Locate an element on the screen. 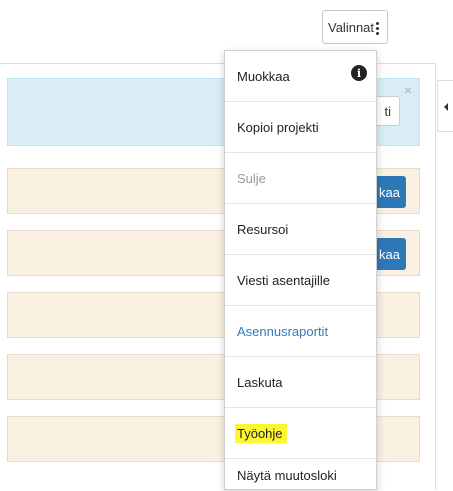  menu-item-label: Viesti asentajille is located at coordinates (283, 280).